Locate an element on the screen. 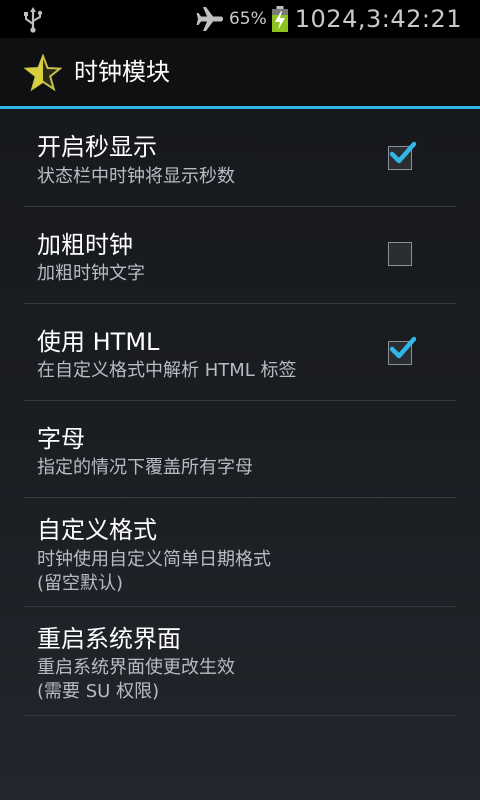 This screenshot has height=800, width=480. preference-show-seconds: 开启秒显示 状态栏中时钟将显示秒数 is located at coordinates (240, 158).